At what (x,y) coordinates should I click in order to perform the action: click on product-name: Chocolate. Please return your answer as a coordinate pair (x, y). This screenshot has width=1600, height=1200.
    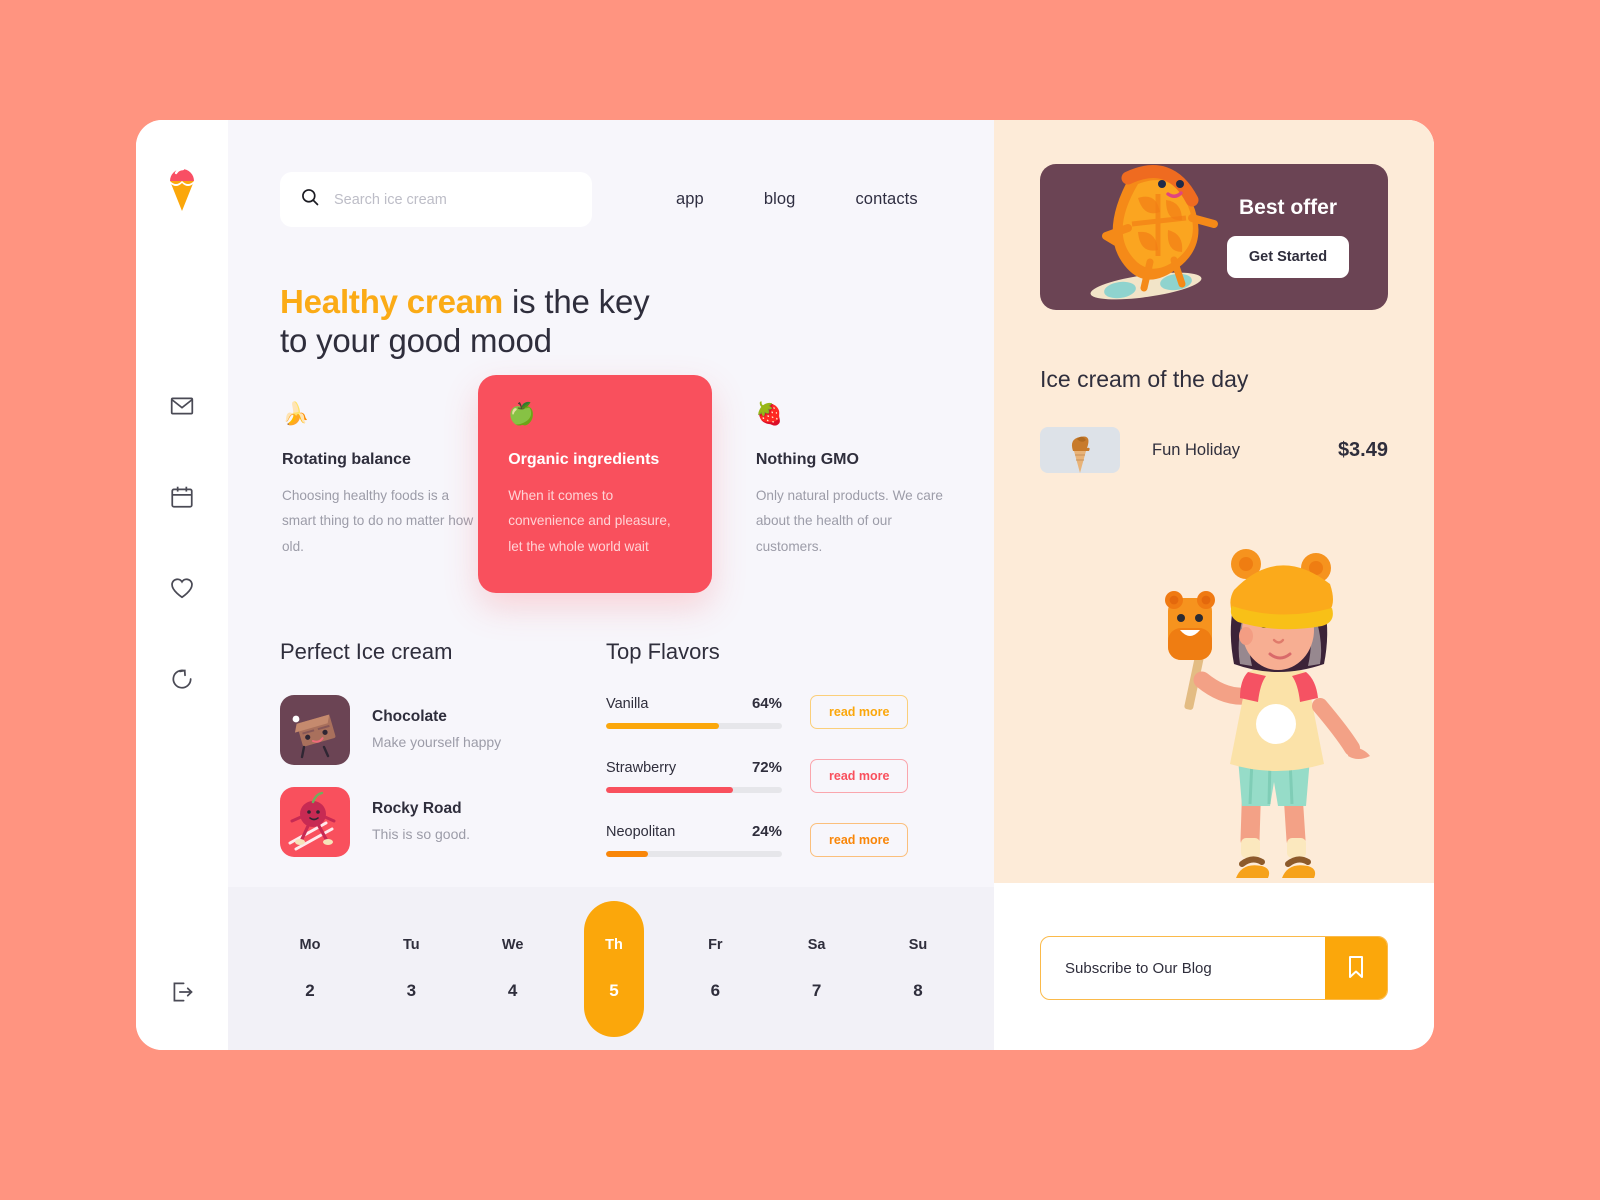
    Looking at the image, I should click on (409, 717).